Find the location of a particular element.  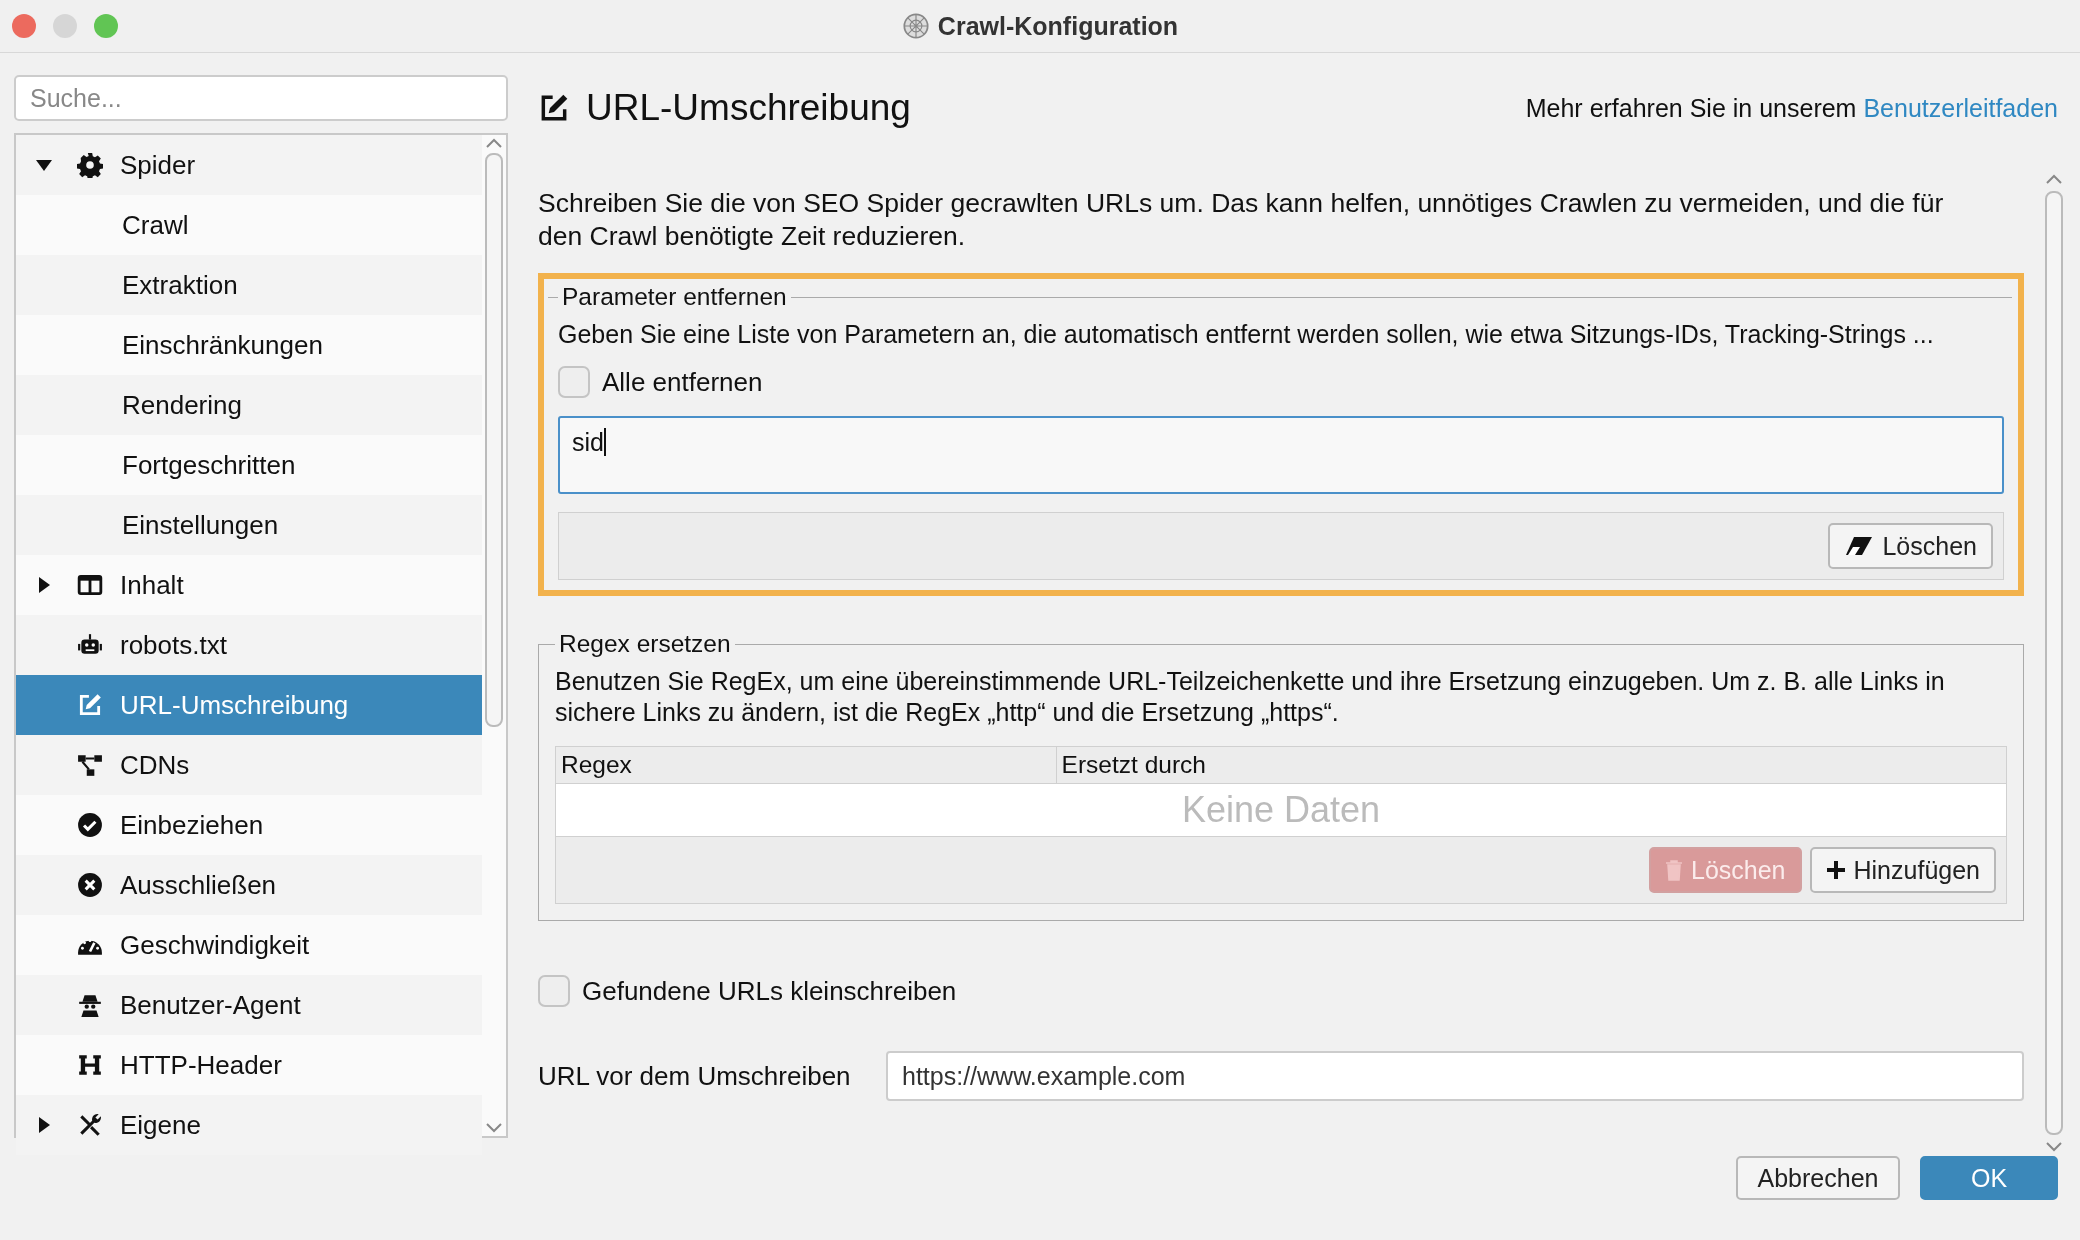

tree-item: Rendering is located at coordinates (249, 405).